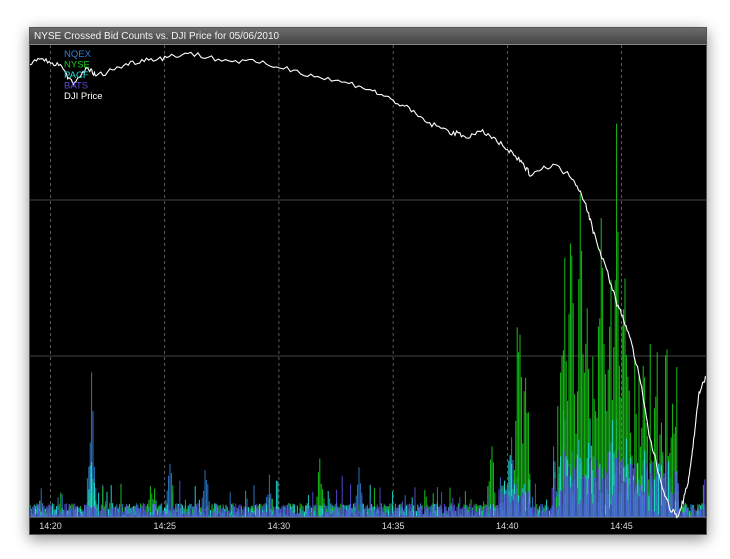  I want to click on x-tick-label-4: 14:40, so click(507, 526).